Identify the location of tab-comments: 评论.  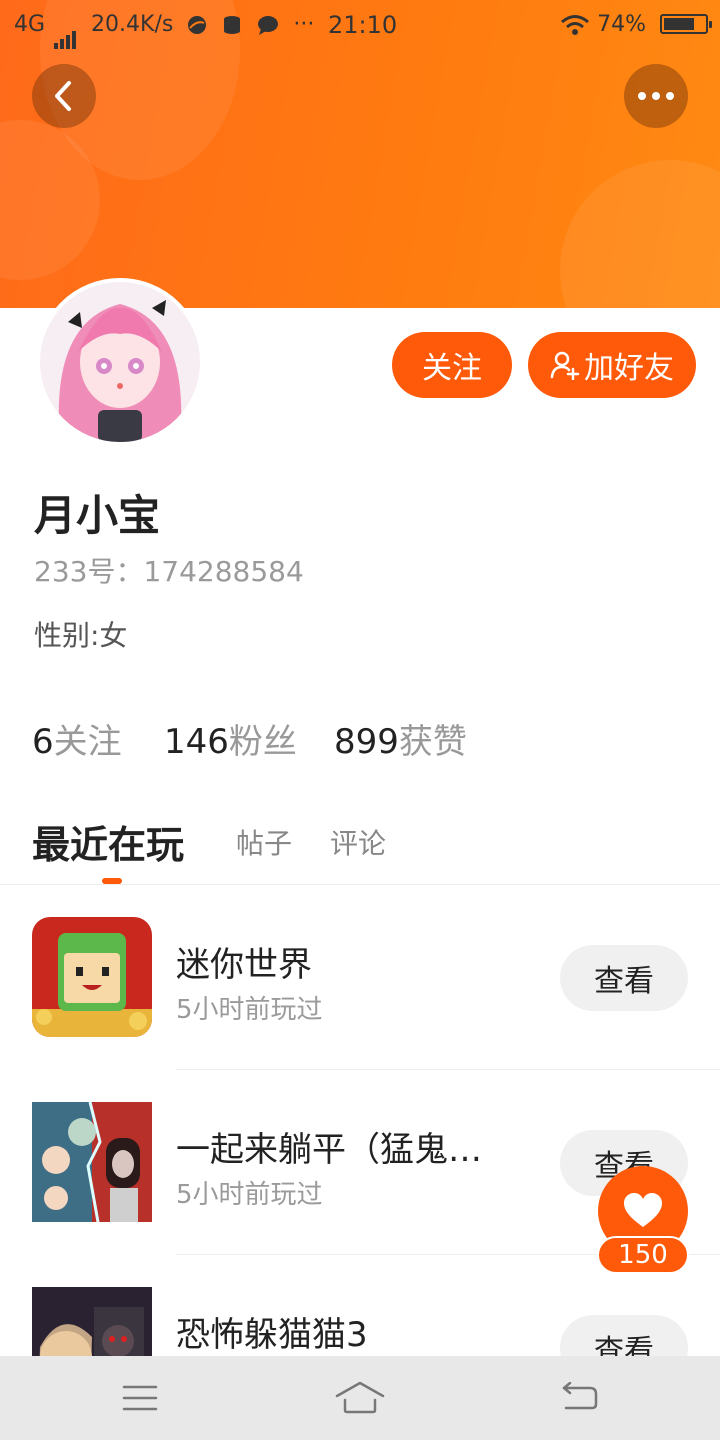
(358, 842).